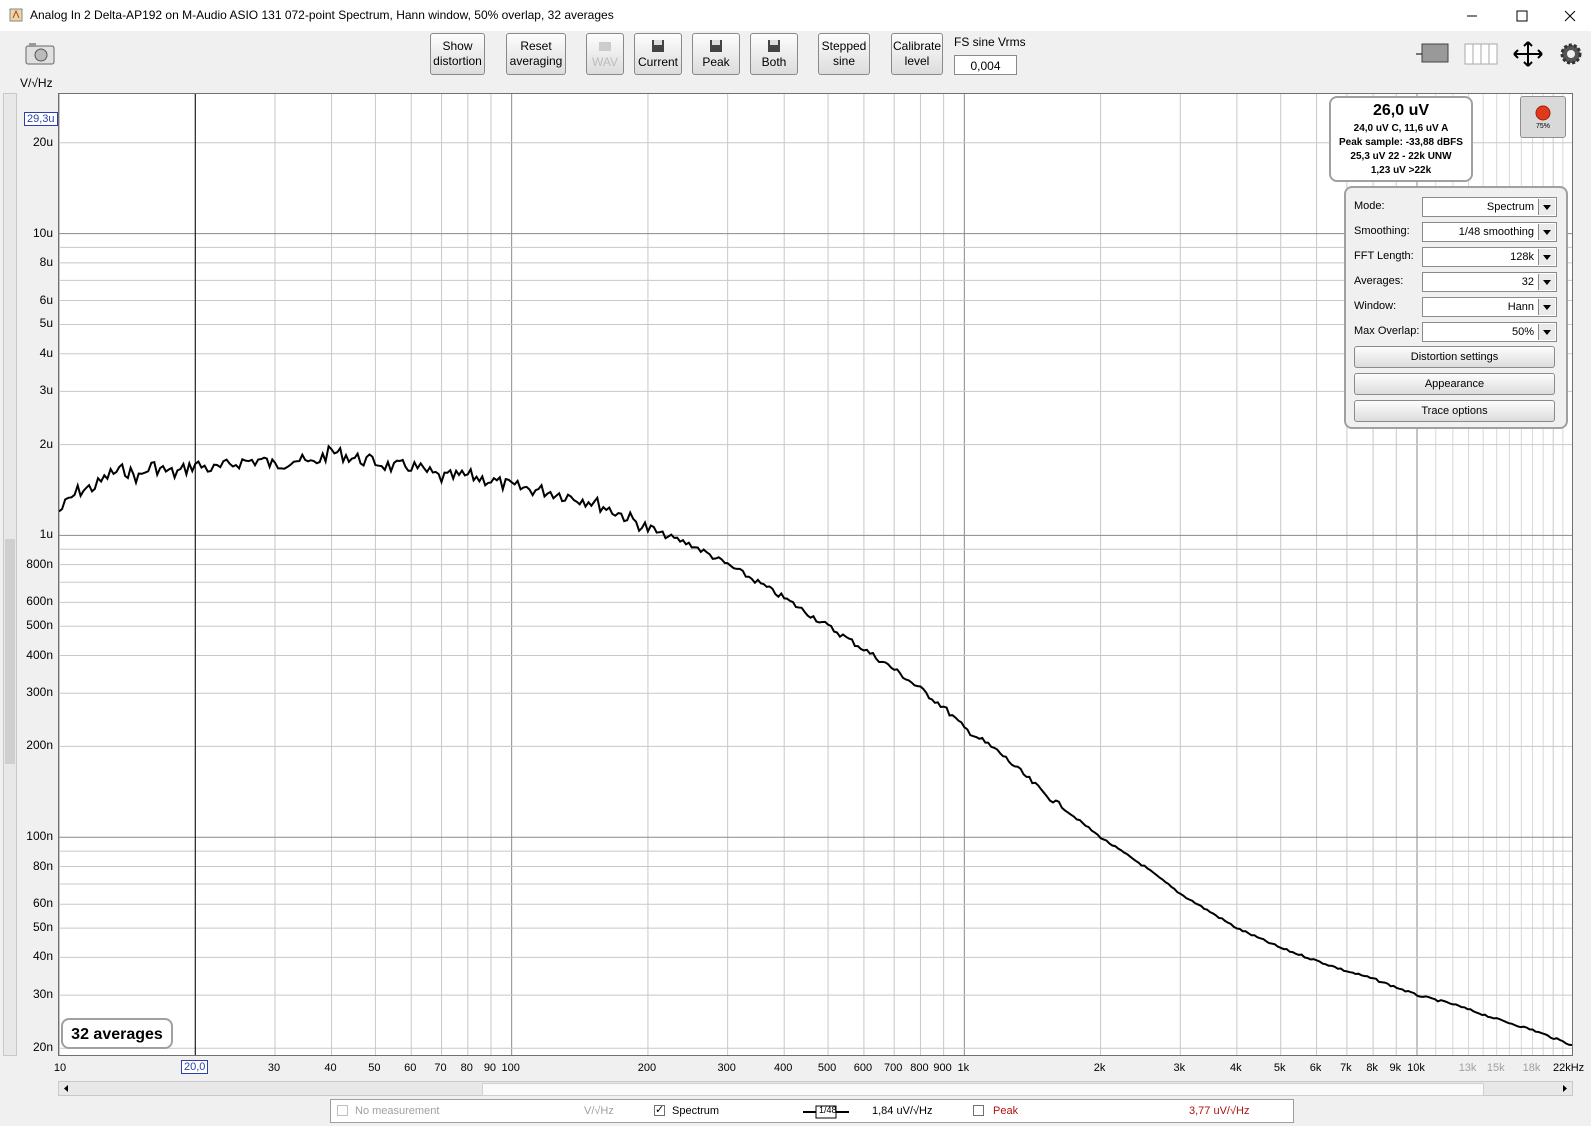  I want to click on x-tick-label: 7k, so click(1346, 1068).